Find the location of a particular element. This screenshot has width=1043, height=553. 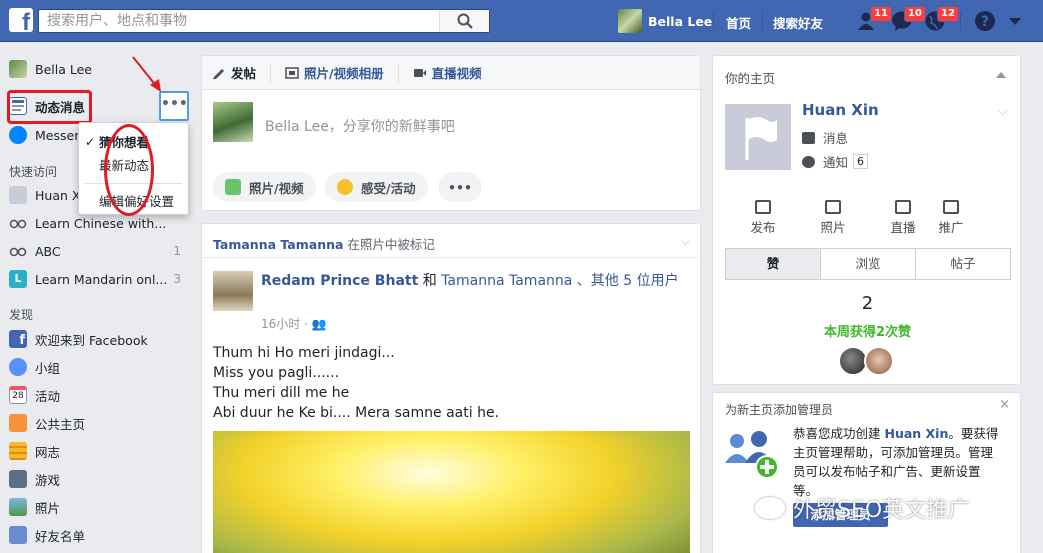

facebook-icon: f is located at coordinates (18, 339).